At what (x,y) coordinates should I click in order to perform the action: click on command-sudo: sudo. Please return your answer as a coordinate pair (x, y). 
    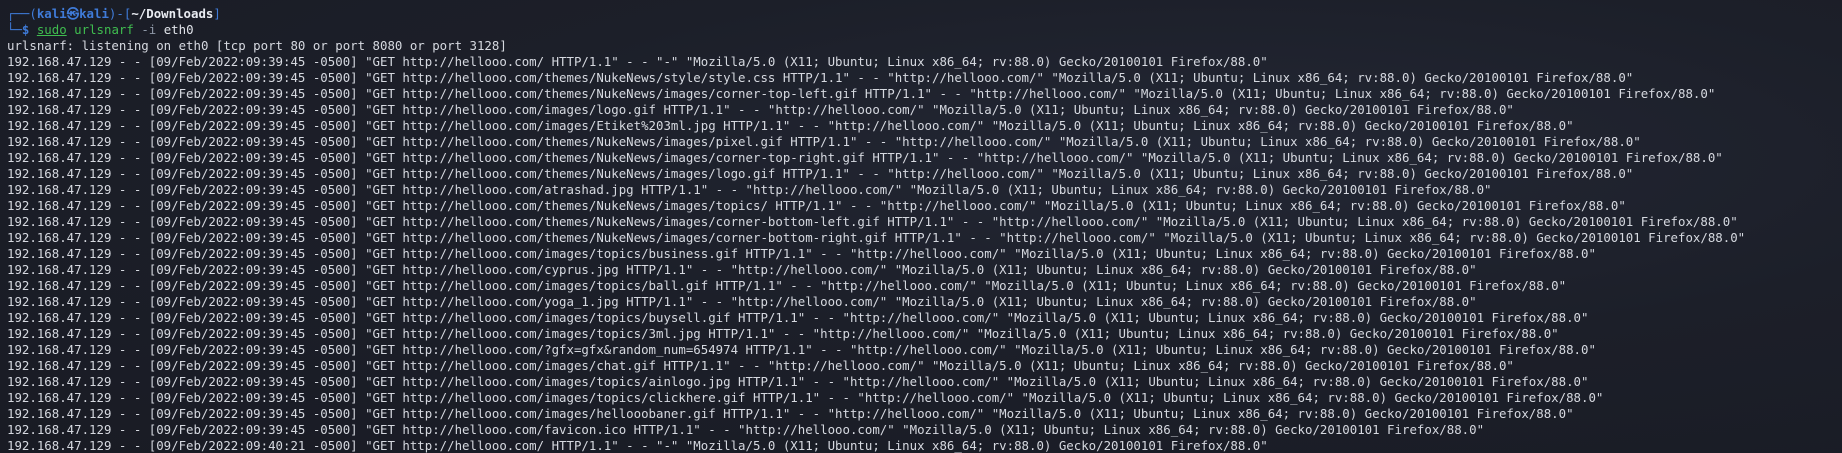
    Looking at the image, I should click on (51, 29).